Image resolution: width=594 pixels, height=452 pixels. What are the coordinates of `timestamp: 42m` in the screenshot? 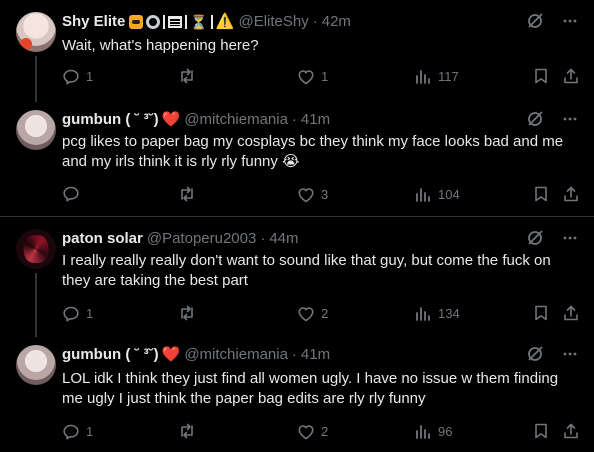 It's located at (336, 22).